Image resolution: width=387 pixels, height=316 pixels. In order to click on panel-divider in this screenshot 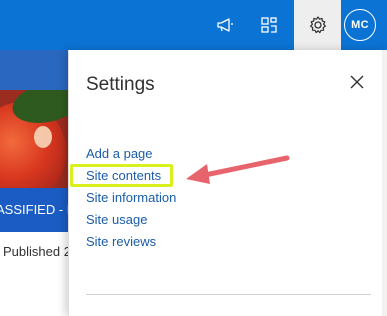, I will do `click(228, 294)`.